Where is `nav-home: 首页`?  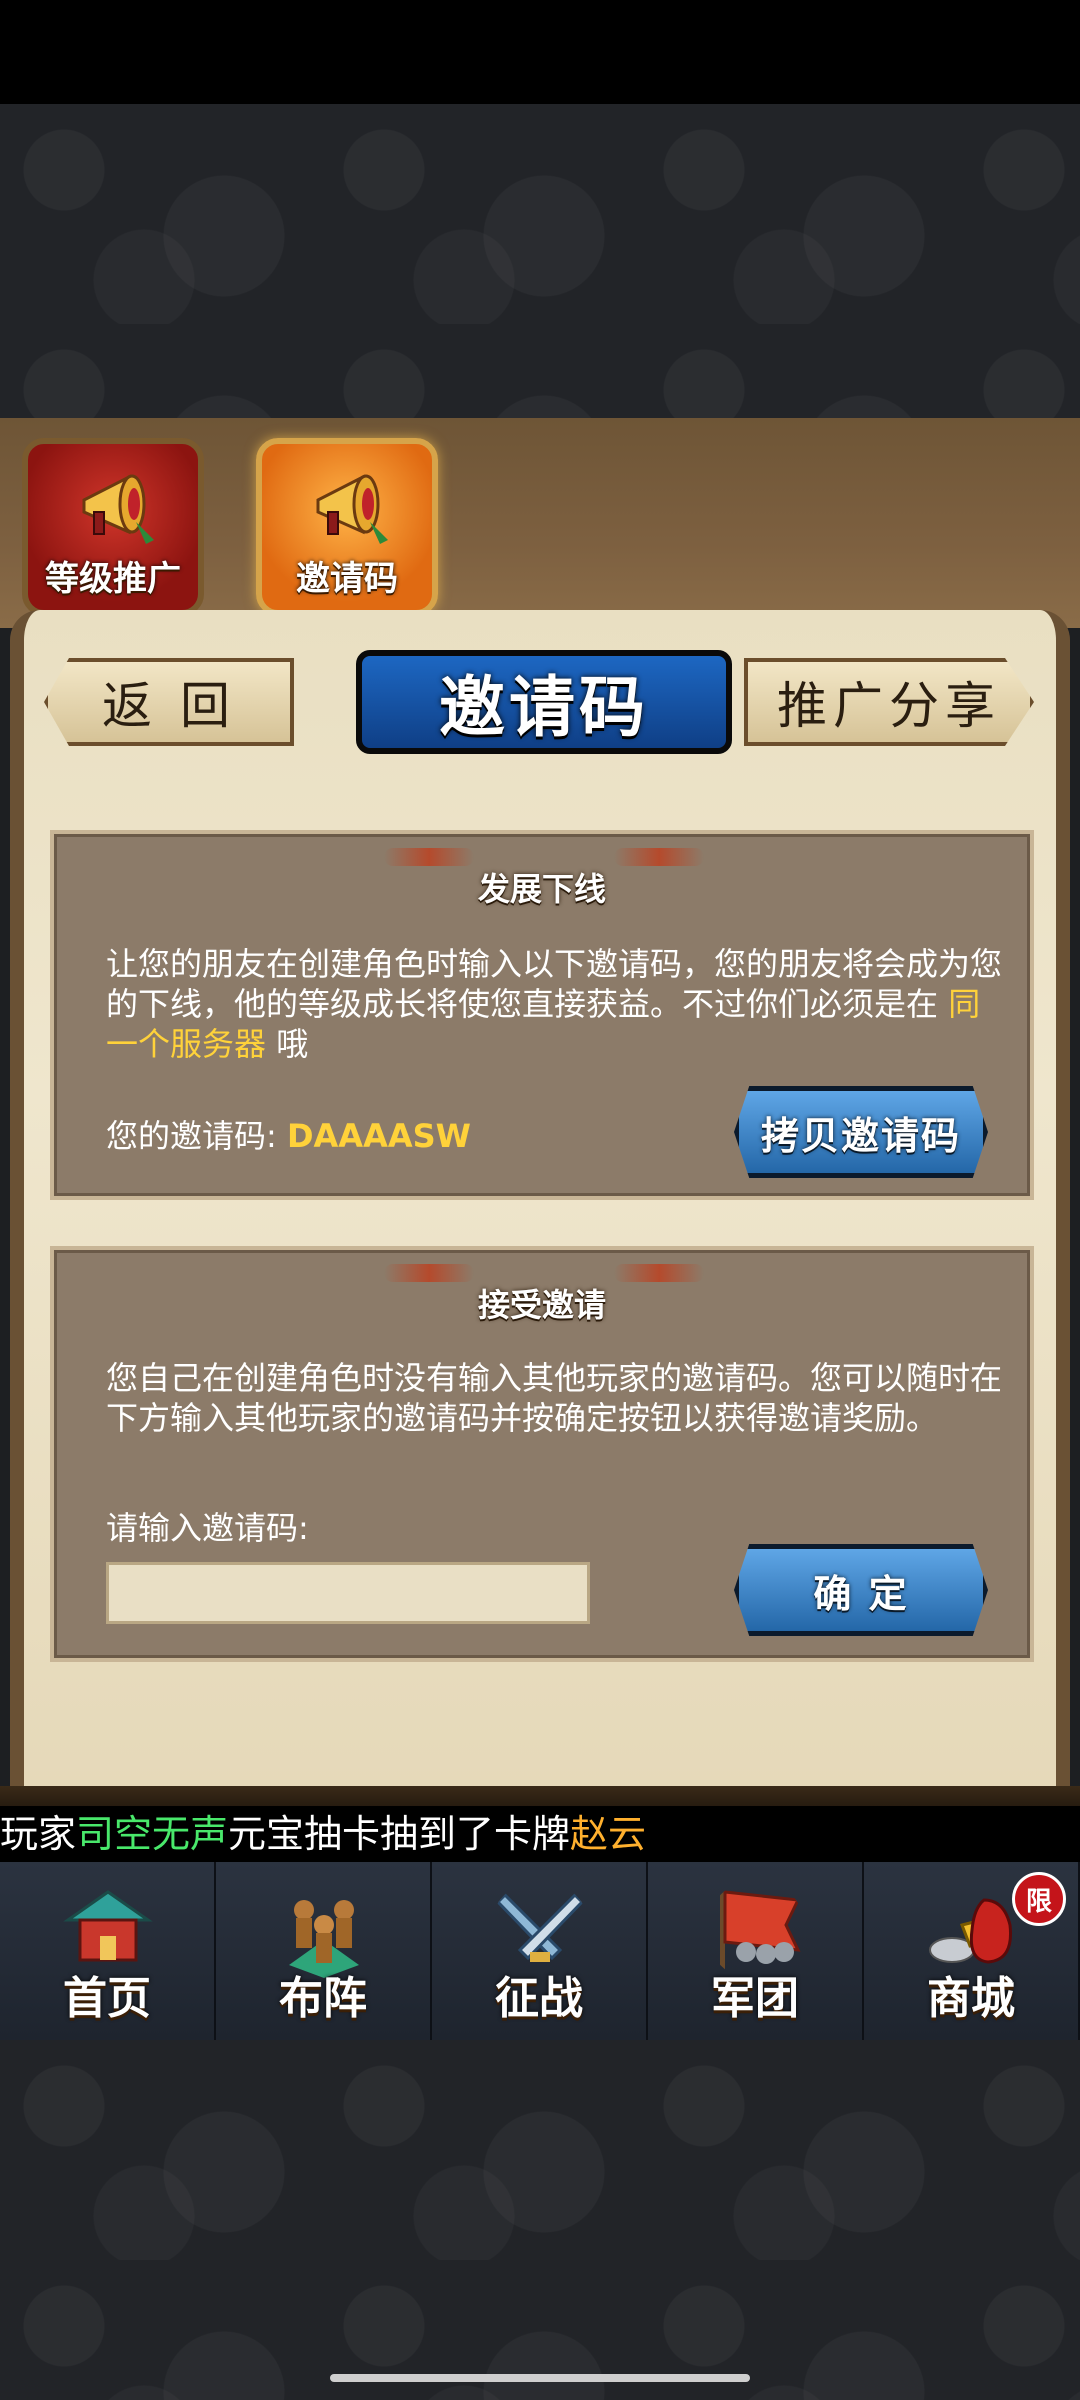
nav-home: 首页 is located at coordinates (108, 1951).